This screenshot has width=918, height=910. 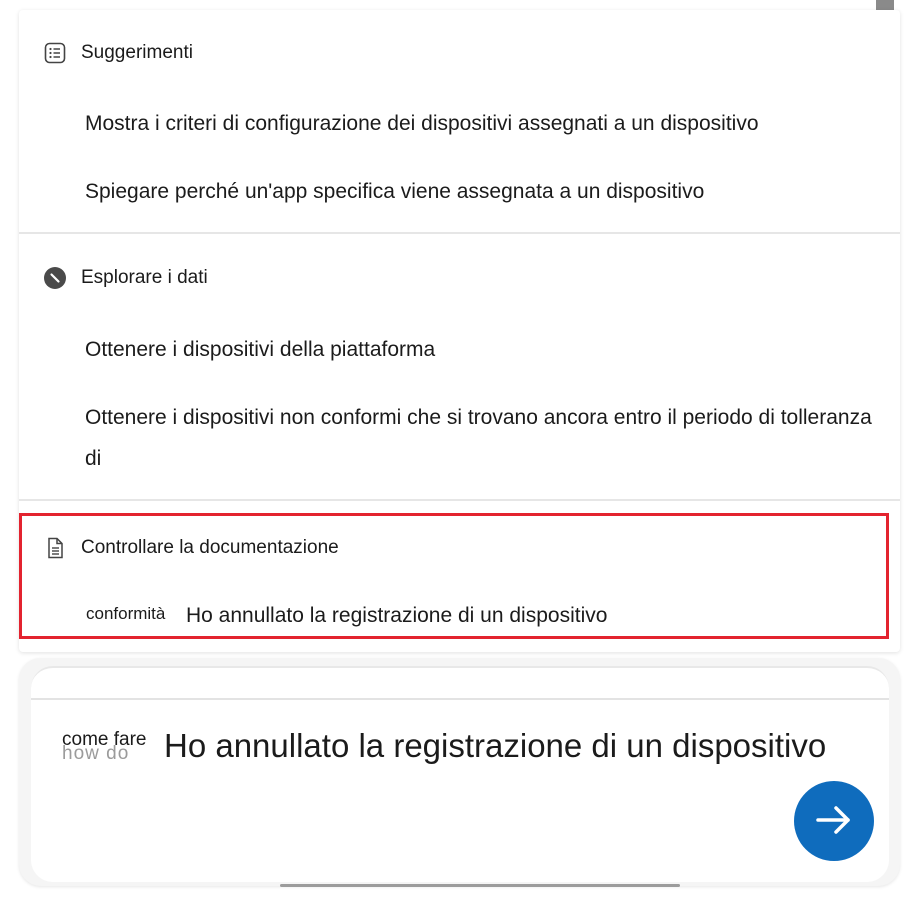 I want to click on bottom-shadow, so click(x=480, y=885).